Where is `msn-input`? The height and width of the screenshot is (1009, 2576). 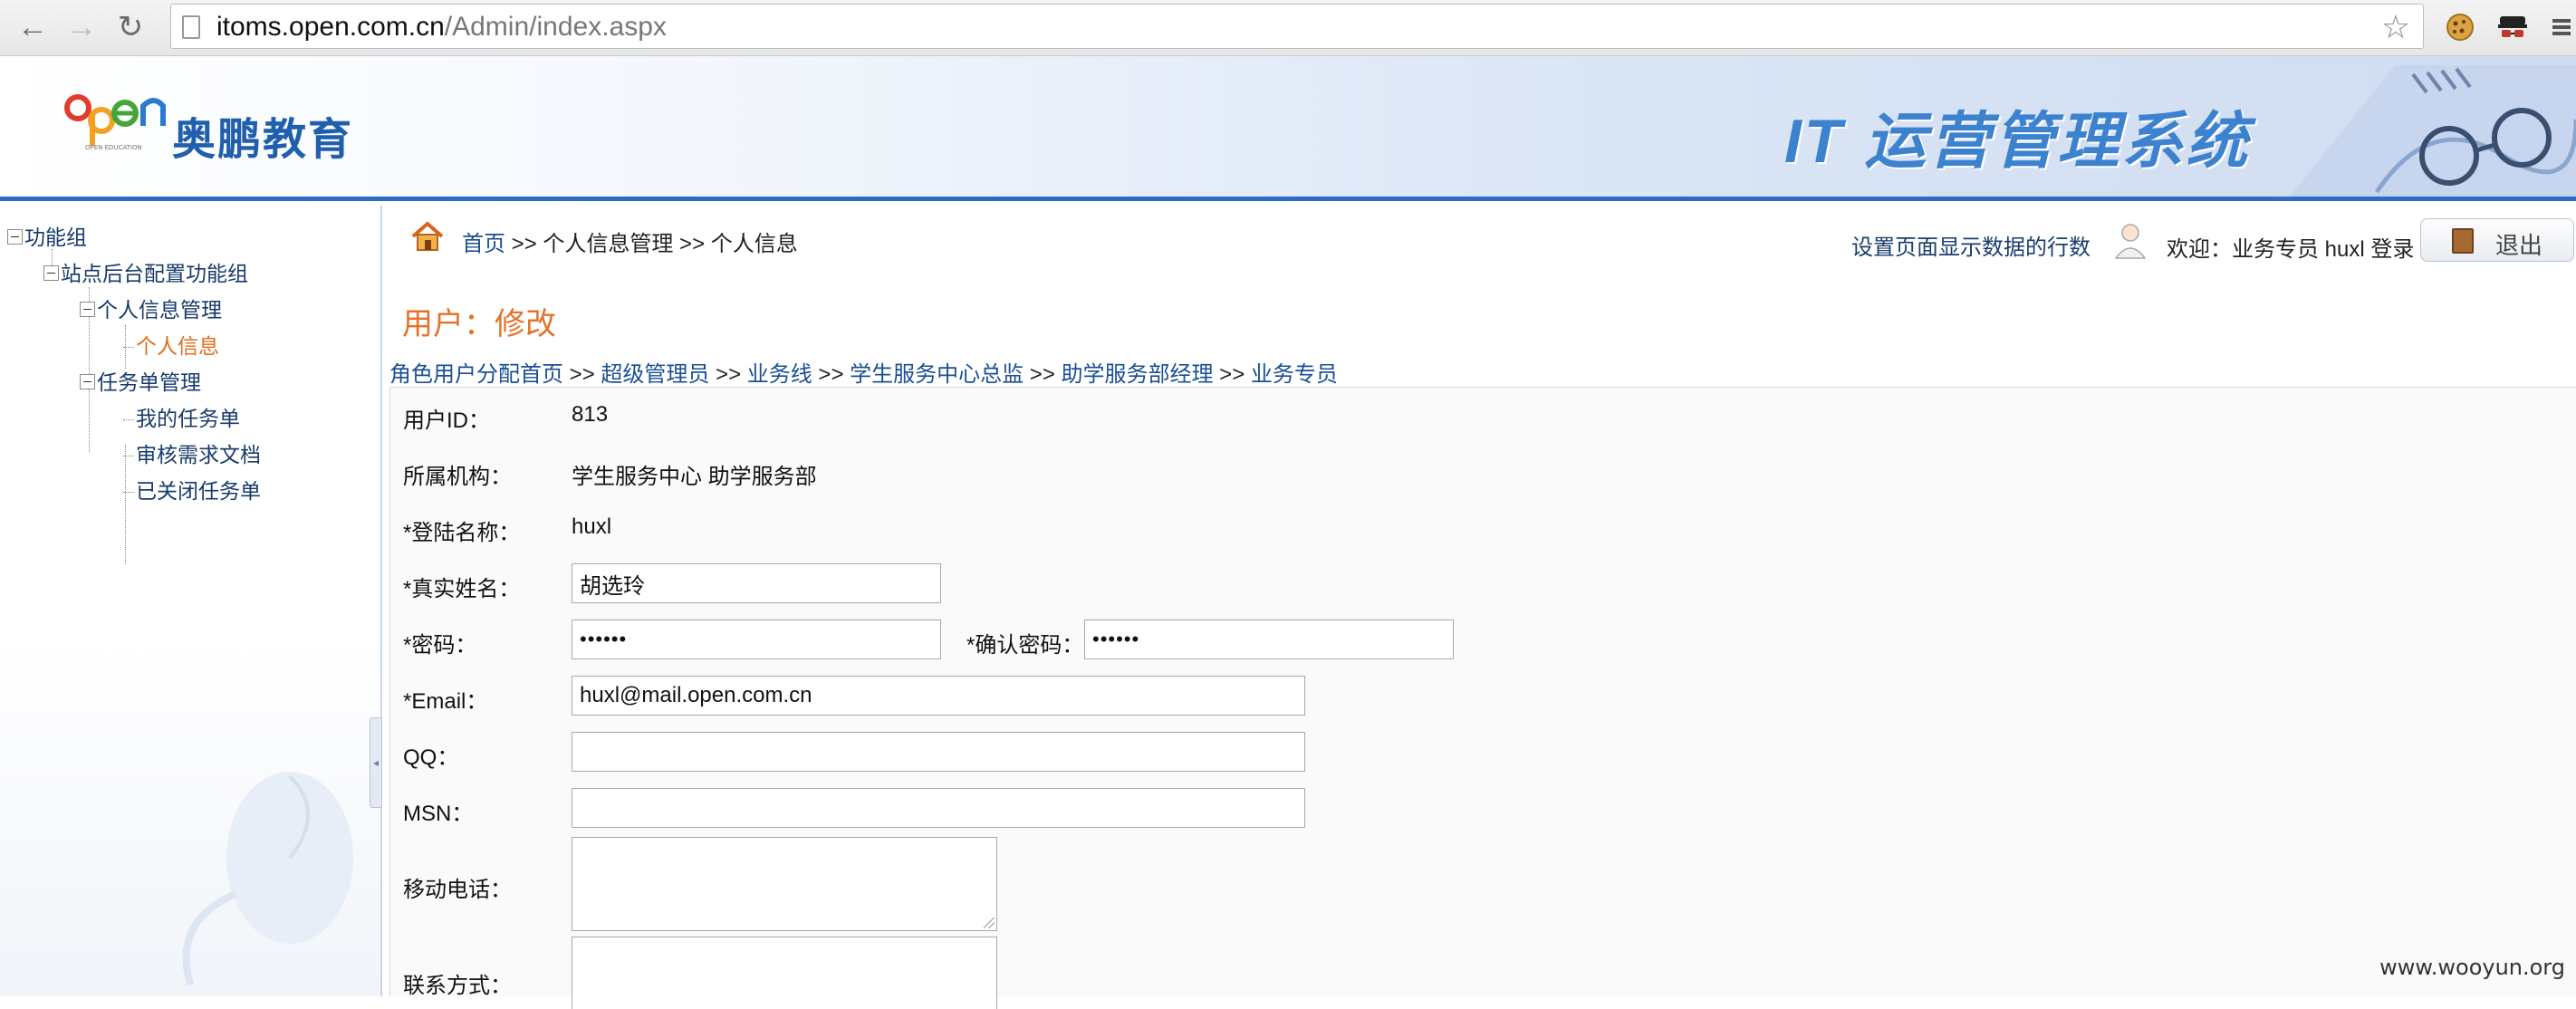
msn-input is located at coordinates (938, 808).